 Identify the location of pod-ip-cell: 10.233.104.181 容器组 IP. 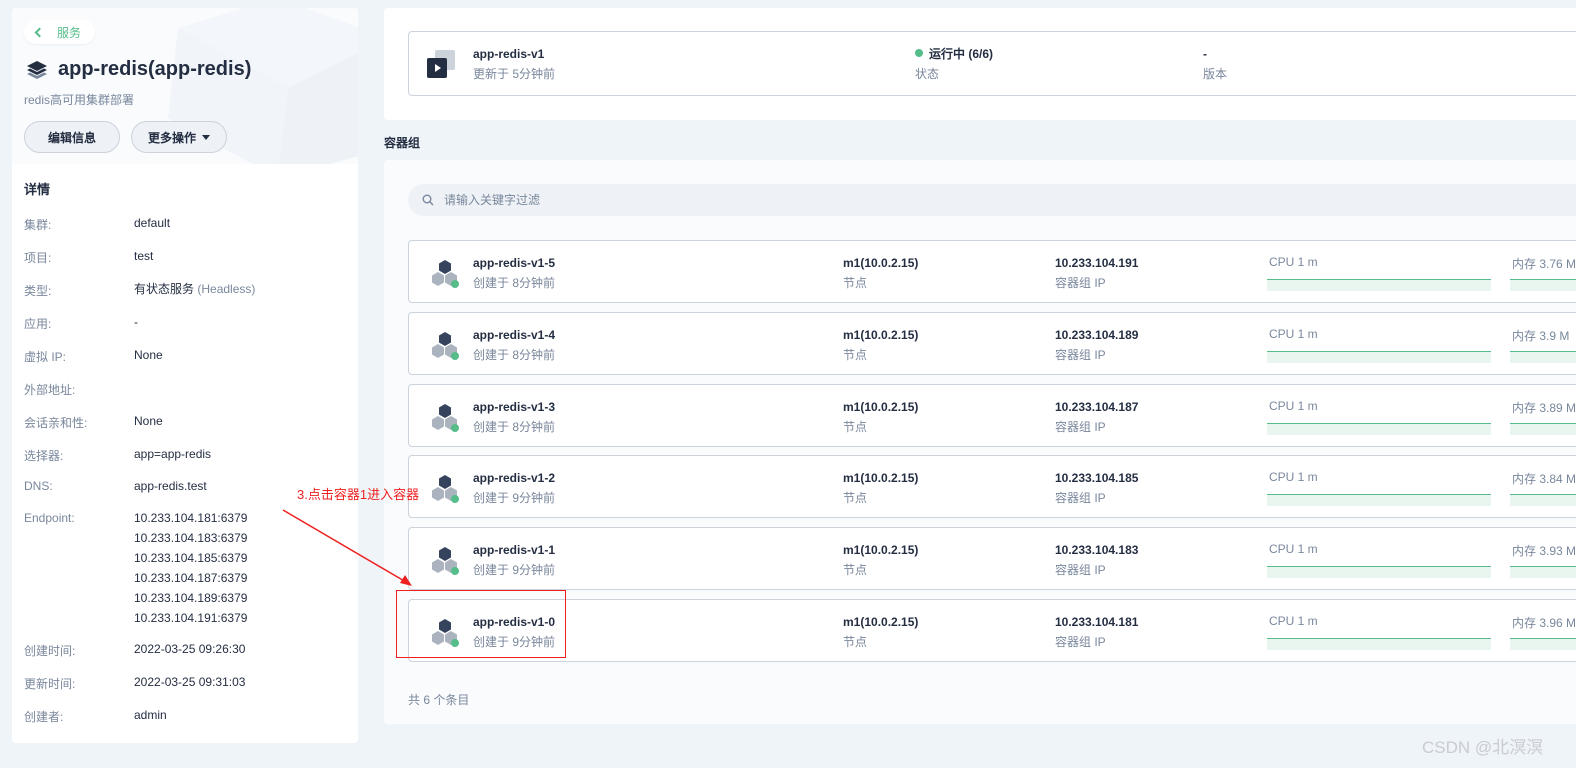
(1096, 632).